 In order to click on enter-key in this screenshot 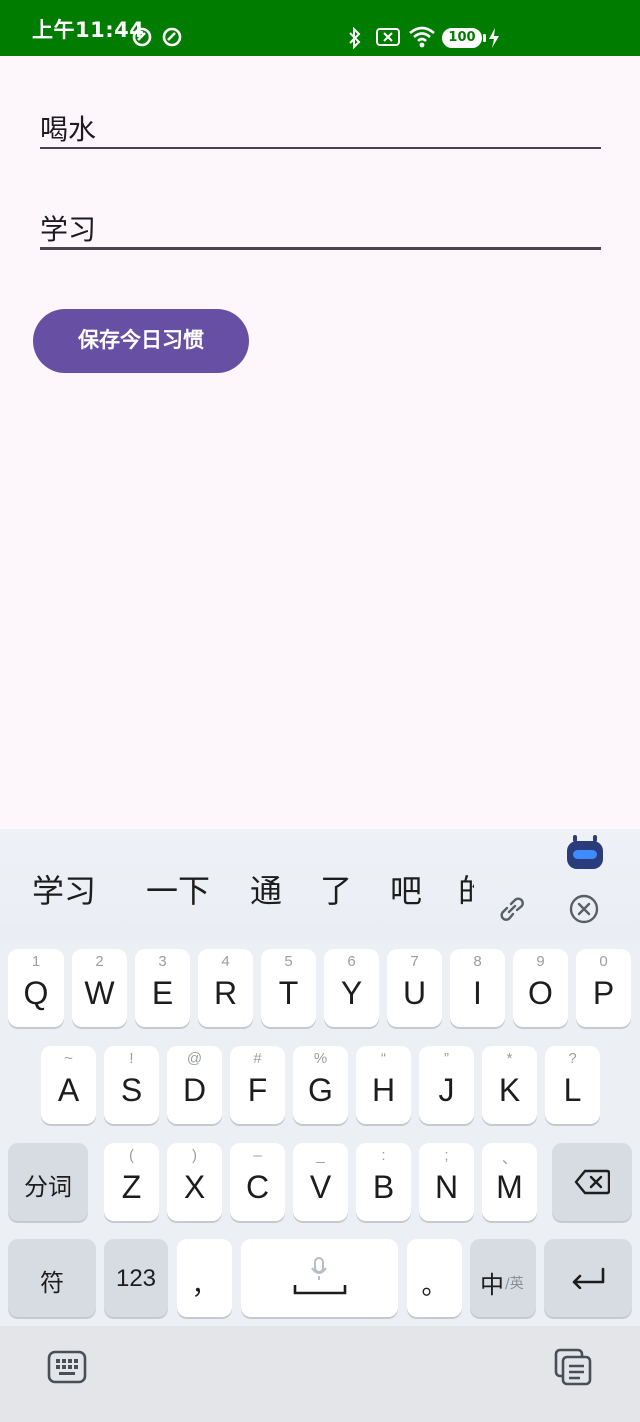, I will do `click(588, 1278)`.